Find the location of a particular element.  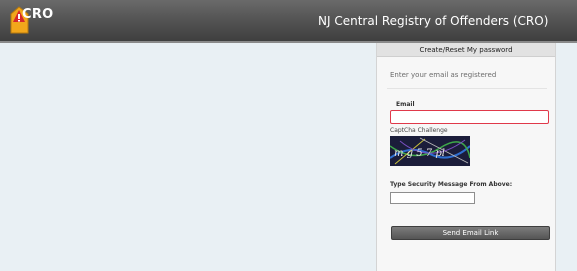

send-email-link-button: Send Email Link is located at coordinates (470, 233).